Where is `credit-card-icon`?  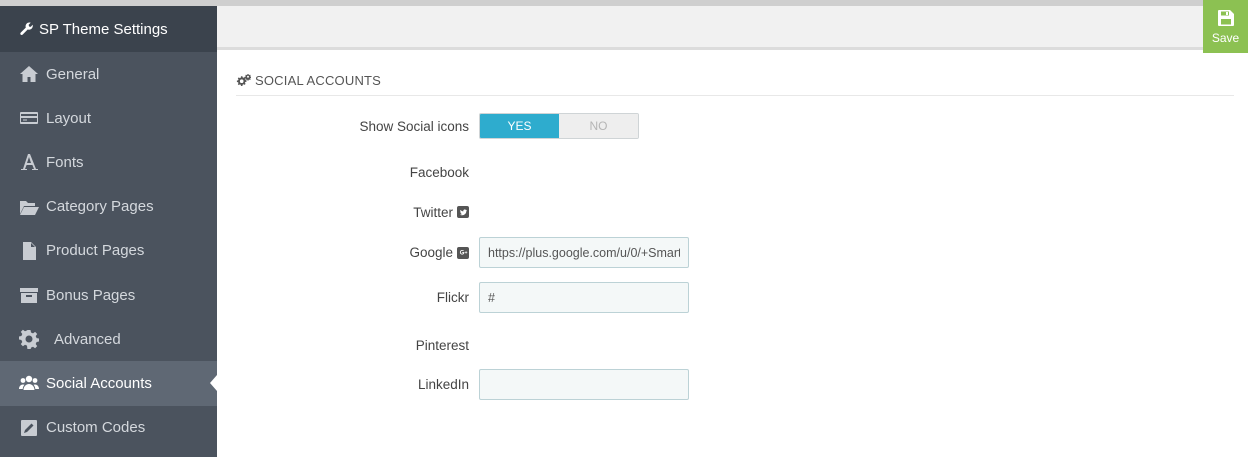 credit-card-icon is located at coordinates (29, 118).